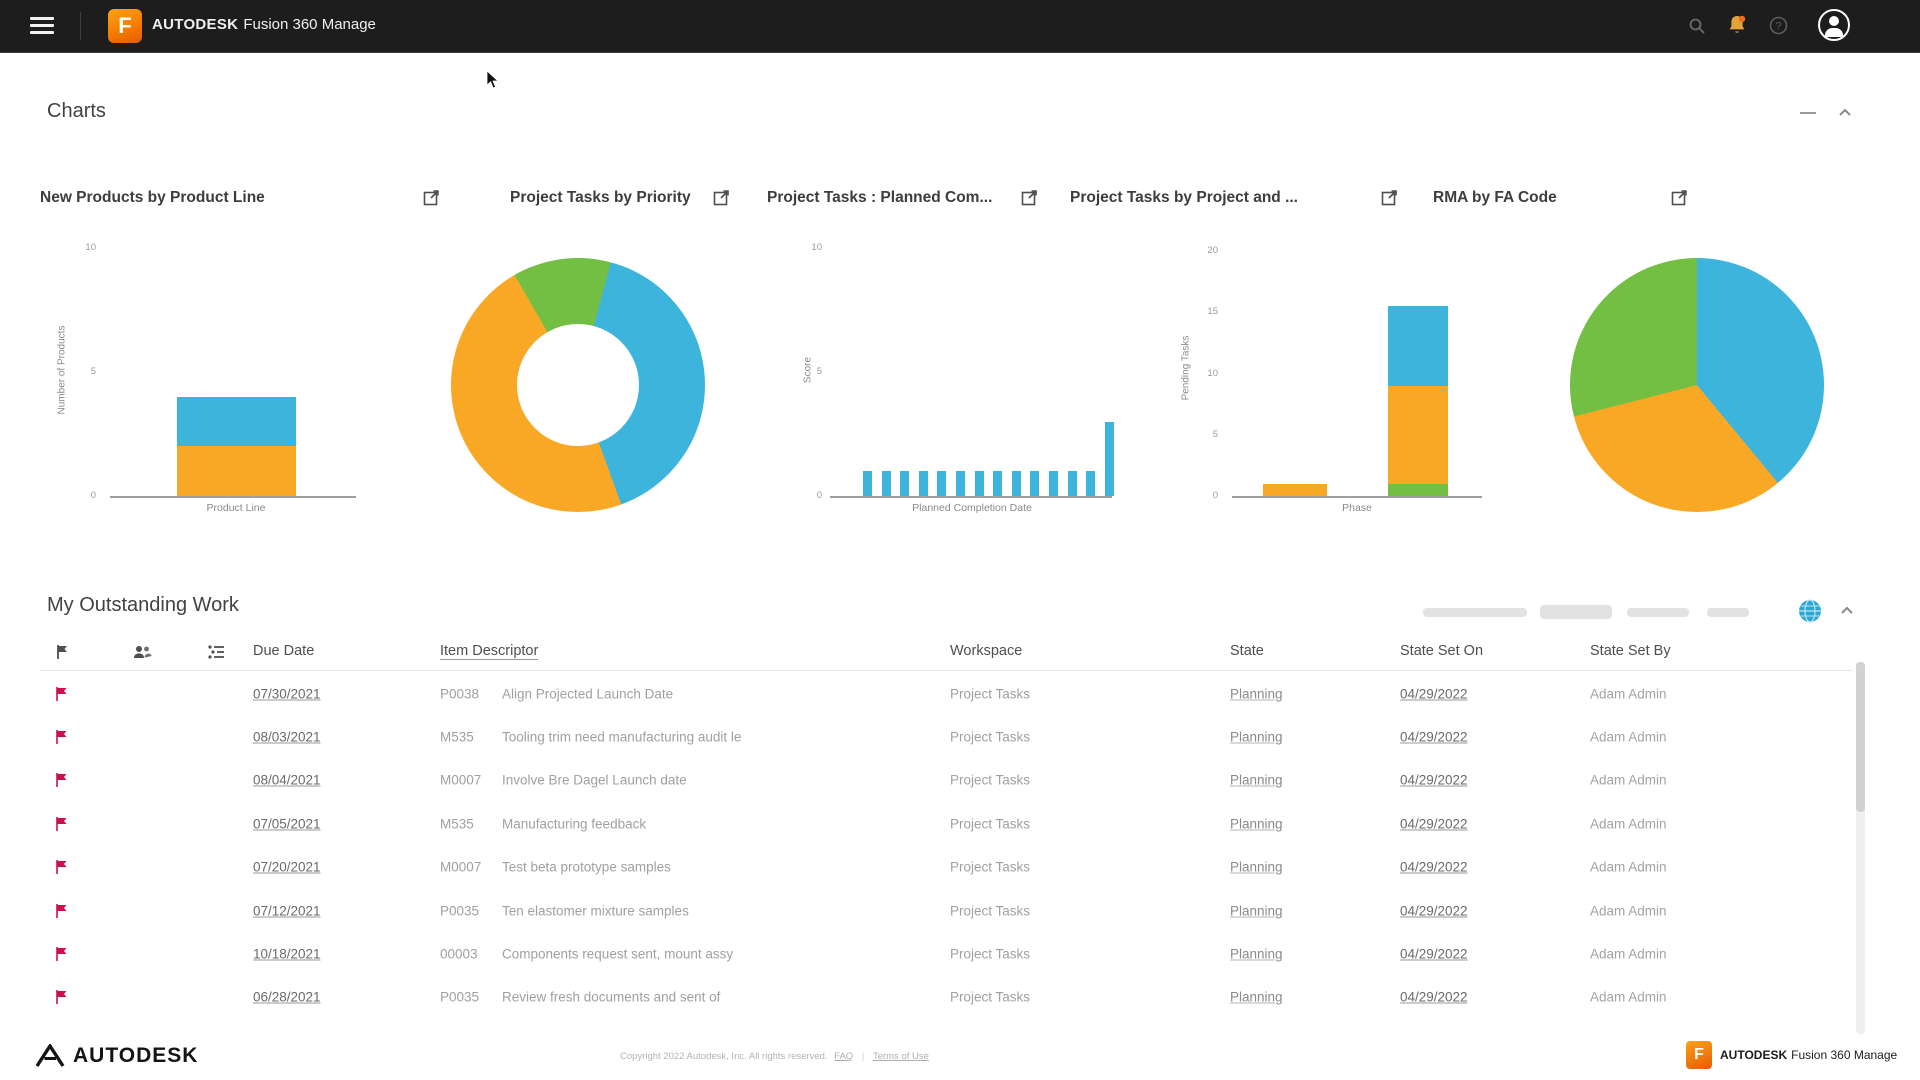  Describe the element at coordinates (1737, 27) in the screenshot. I see `notifications-bell-icon` at that location.